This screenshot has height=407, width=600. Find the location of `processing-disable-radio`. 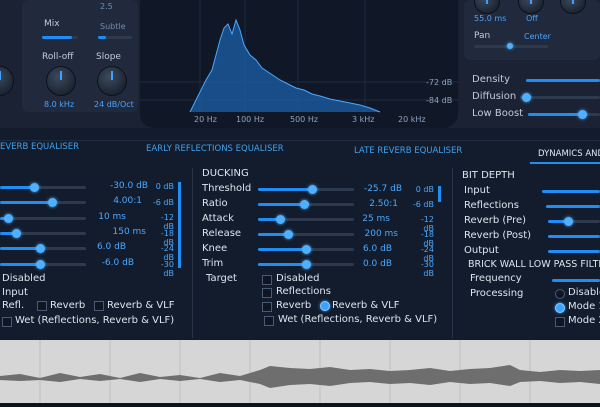

processing-disable-radio is located at coordinates (560, 294).